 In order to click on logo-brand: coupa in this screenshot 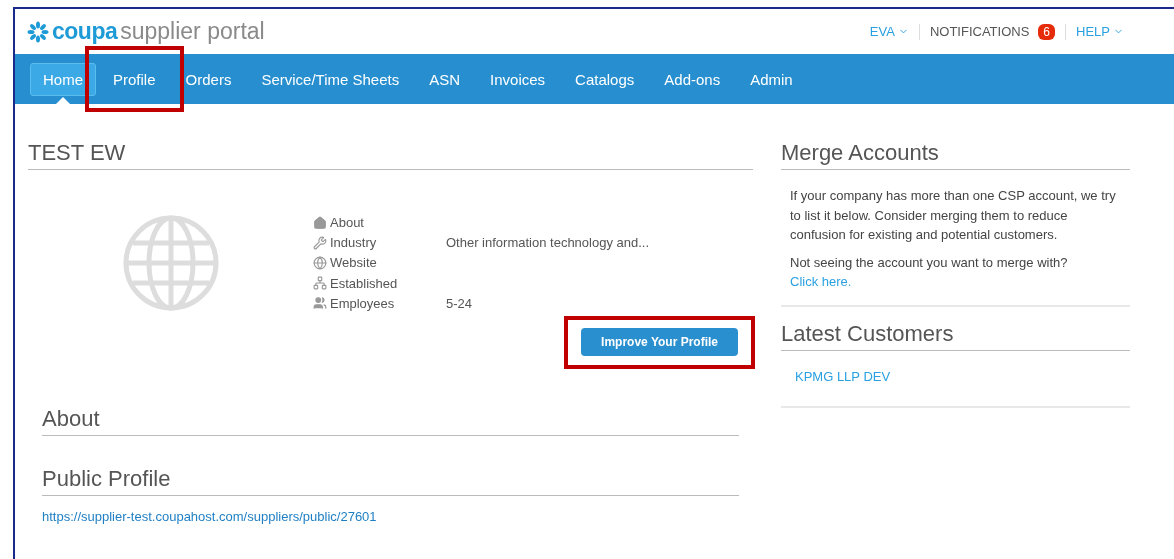, I will do `click(85, 31)`.